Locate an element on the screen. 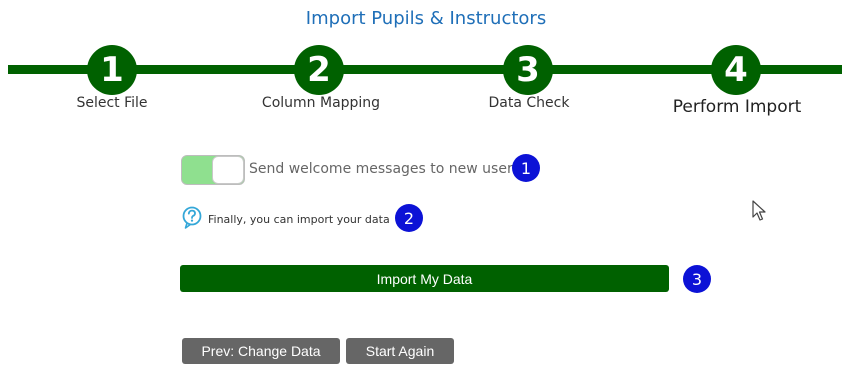 This screenshot has width=852, height=372. welcome-messages-toggle is located at coordinates (213, 170).